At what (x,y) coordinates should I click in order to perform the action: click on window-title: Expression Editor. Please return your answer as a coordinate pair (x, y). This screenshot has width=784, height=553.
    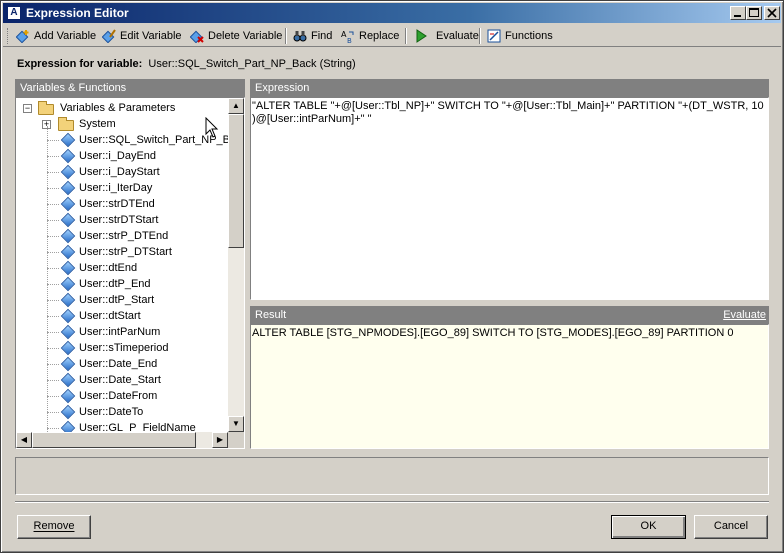
    Looking at the image, I should click on (77, 13).